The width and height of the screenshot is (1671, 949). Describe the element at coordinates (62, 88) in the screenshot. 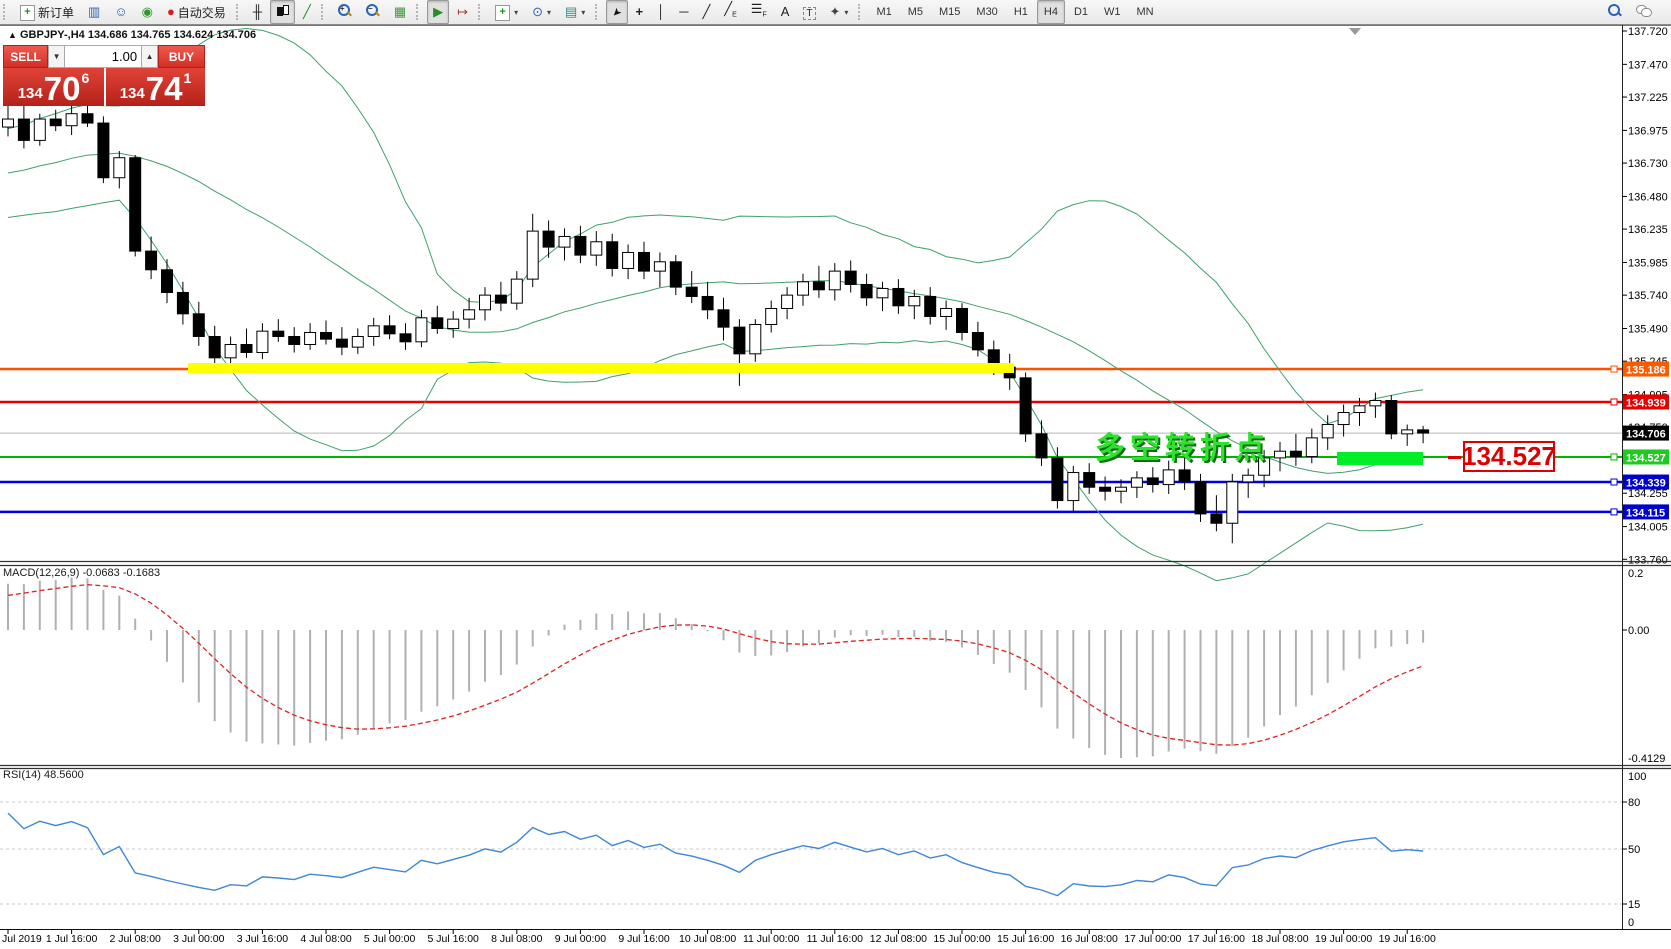

I see `sell-price-pips: 70` at that location.